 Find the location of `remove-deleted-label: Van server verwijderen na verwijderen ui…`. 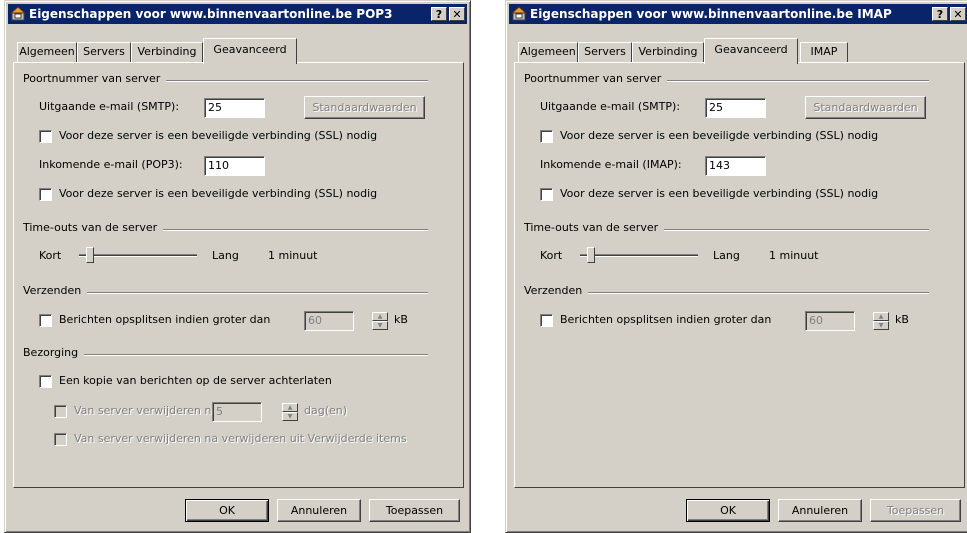

remove-deleted-label: Van server verwijderen na verwijderen ui… is located at coordinates (240, 438).